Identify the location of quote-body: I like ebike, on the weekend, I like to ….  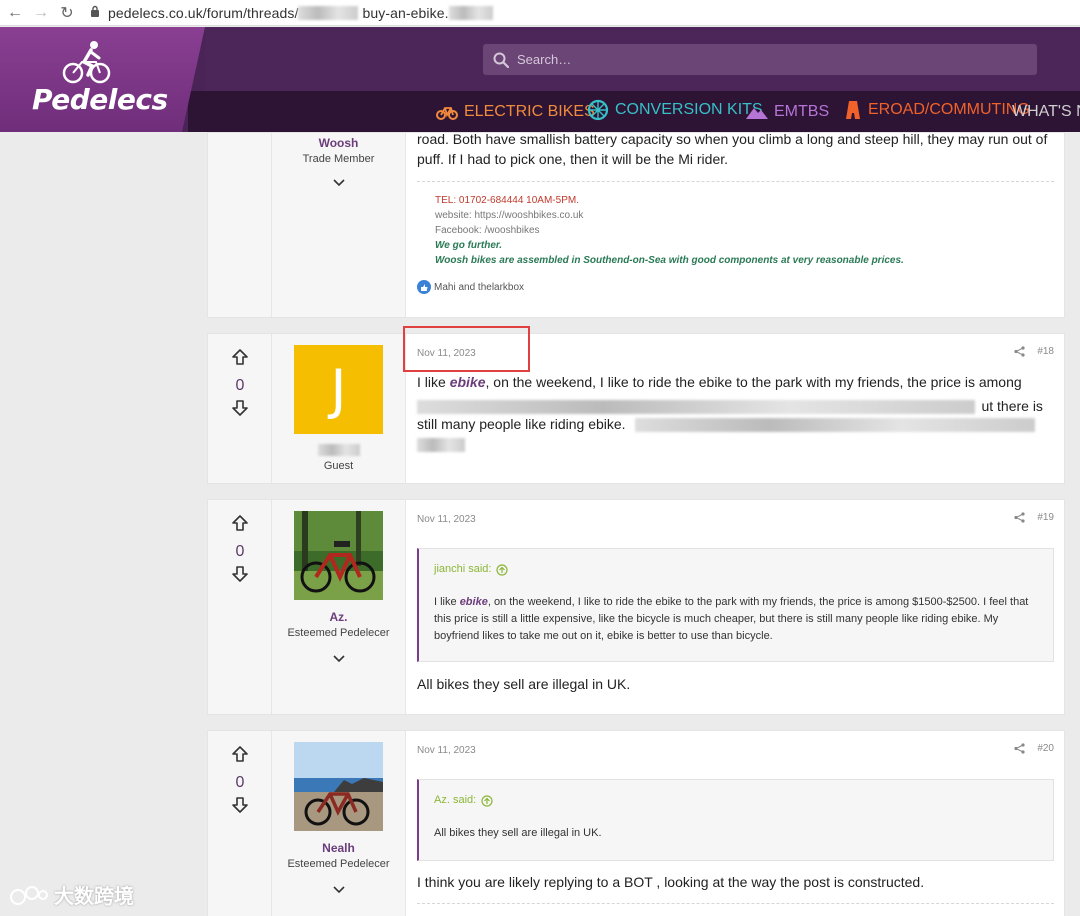
(736, 621).